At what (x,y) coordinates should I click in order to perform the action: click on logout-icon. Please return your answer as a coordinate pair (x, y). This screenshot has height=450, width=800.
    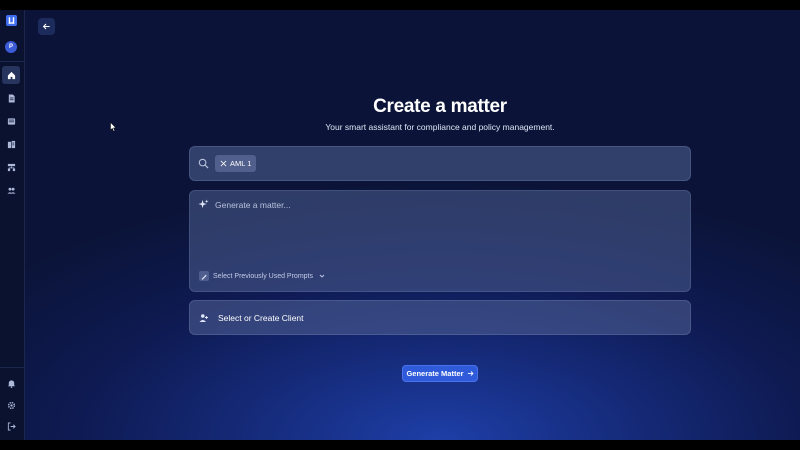
    Looking at the image, I should click on (11, 426).